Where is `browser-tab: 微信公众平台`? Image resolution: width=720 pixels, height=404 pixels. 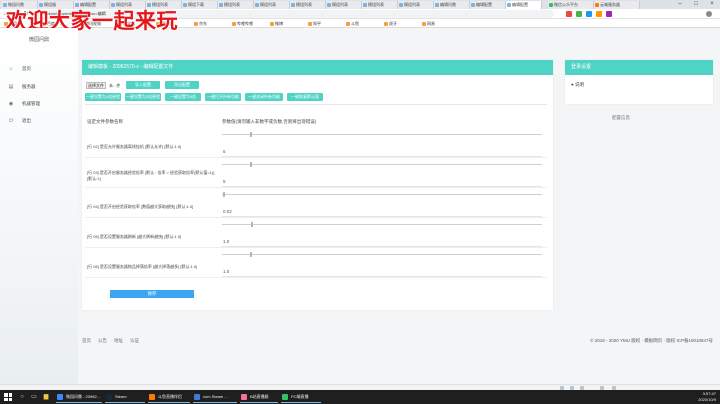
browser-tab: 微信公众平台 is located at coordinates (571, 5).